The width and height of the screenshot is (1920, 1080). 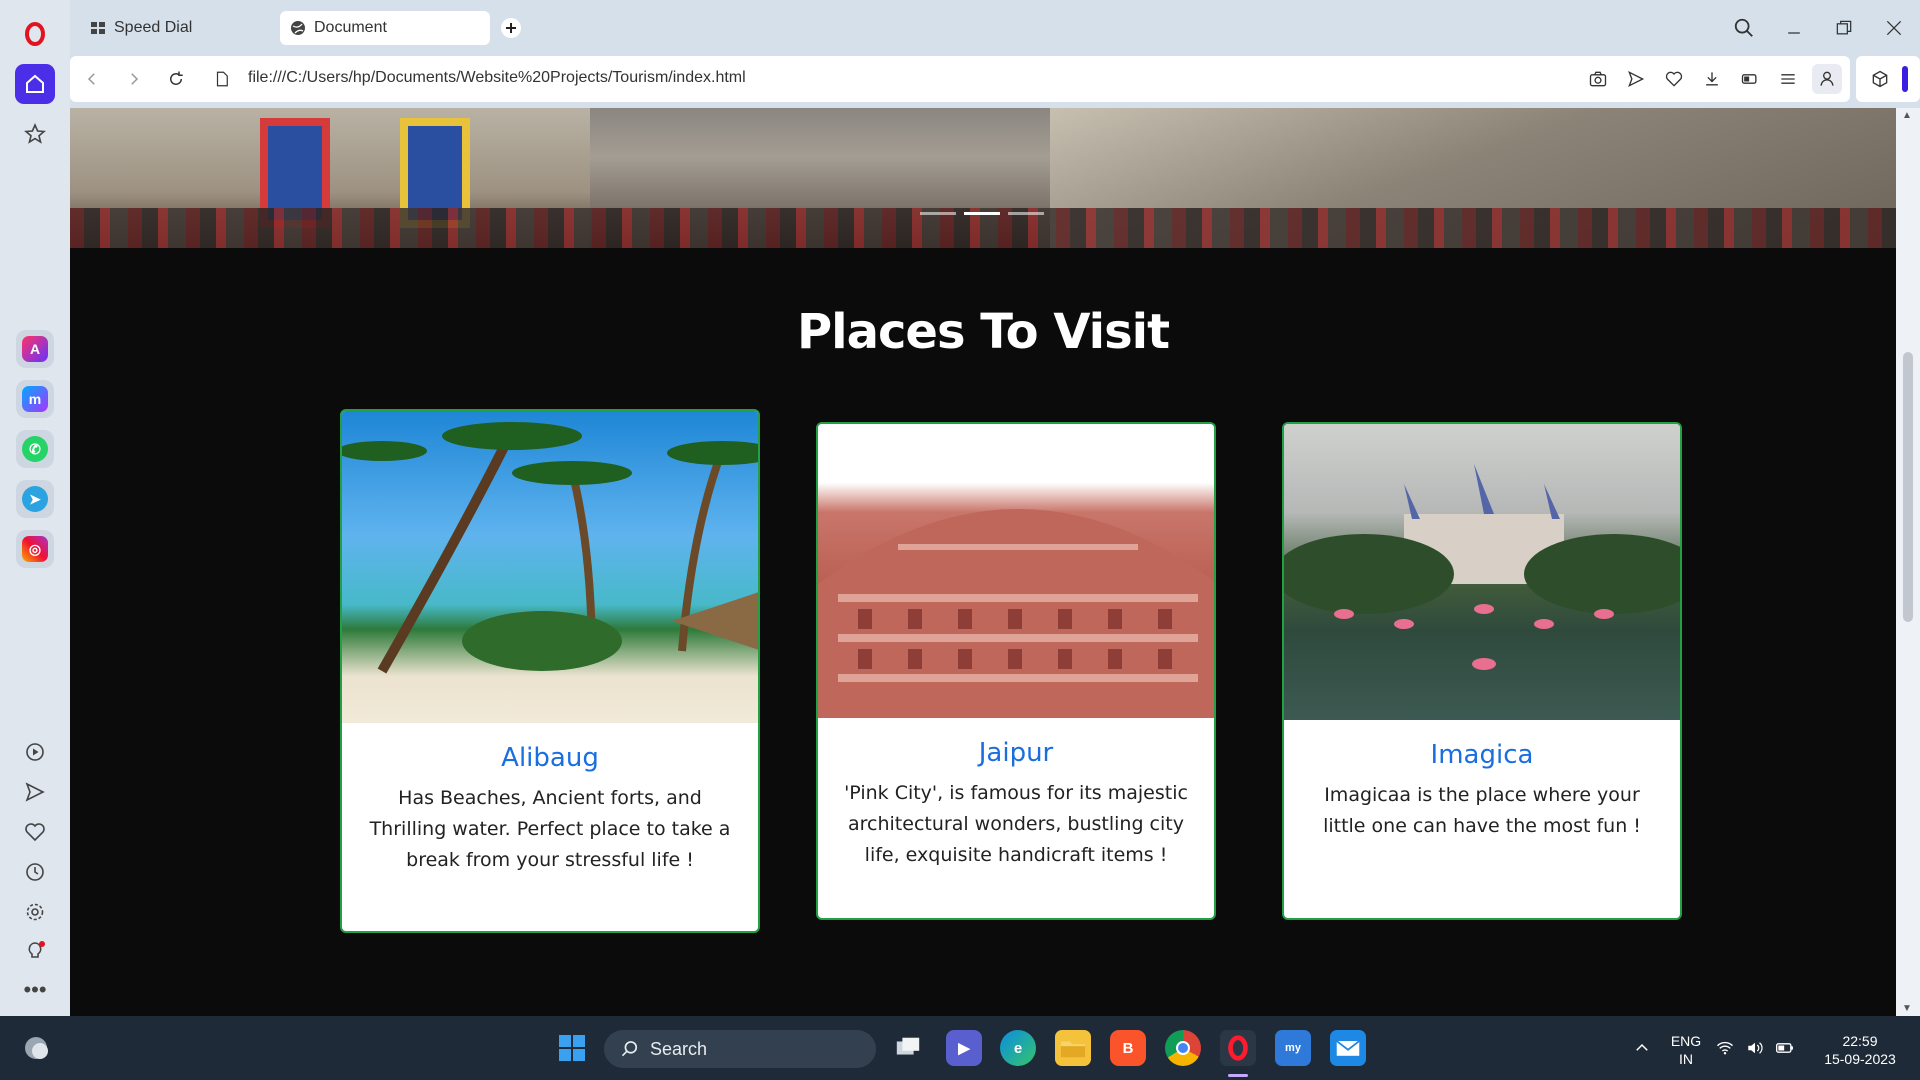 What do you see at coordinates (35, 752) in the screenshot?
I see `player-icon` at bounding box center [35, 752].